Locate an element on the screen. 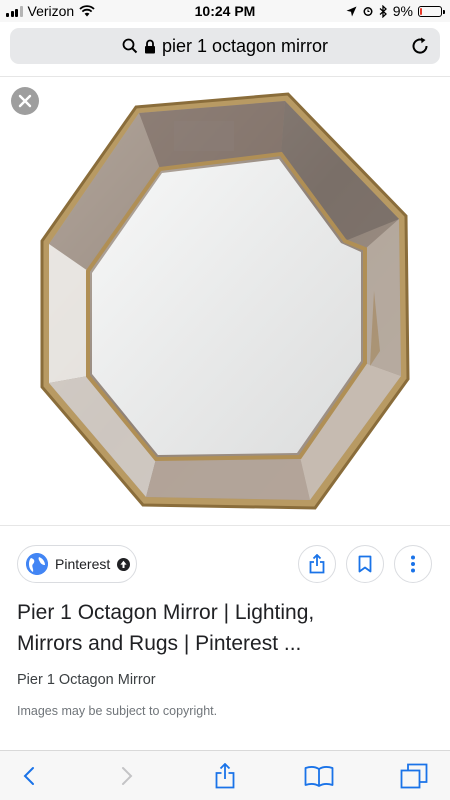 This screenshot has height=800, width=450. alarm-icon is located at coordinates (368, 11).